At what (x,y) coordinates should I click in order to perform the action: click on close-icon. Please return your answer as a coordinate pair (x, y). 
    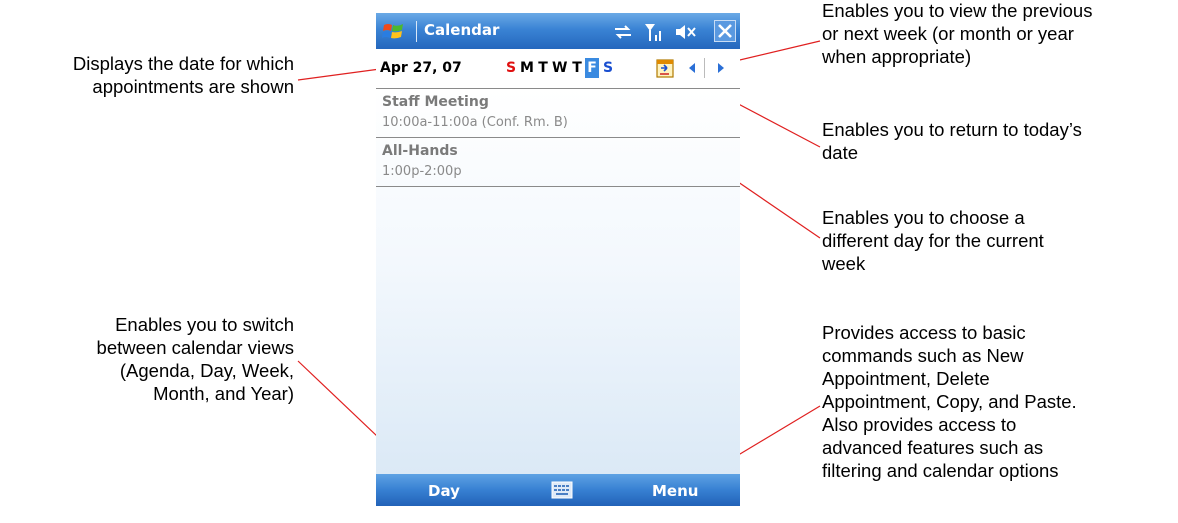
    Looking at the image, I should click on (725, 31).